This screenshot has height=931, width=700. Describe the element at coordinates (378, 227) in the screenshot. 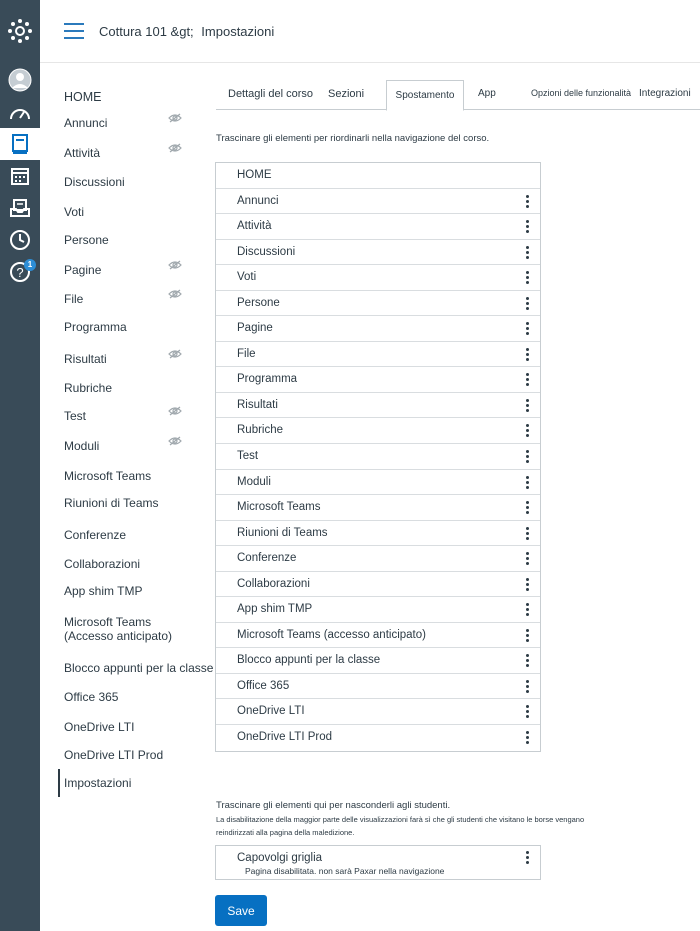

I see `nav-list-row: Attività` at that location.